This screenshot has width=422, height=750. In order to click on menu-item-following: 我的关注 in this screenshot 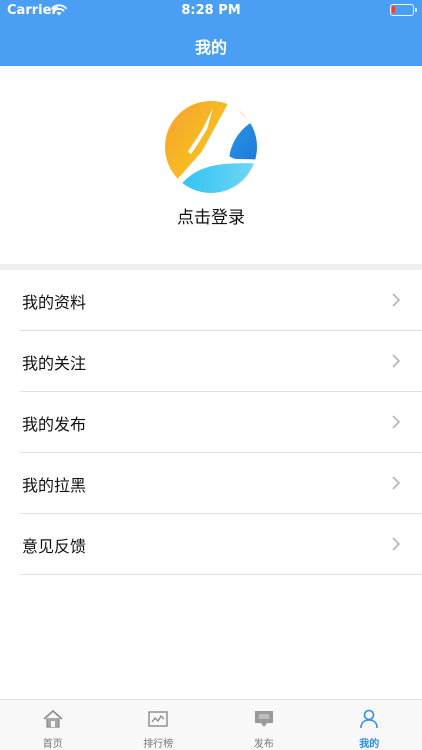, I will do `click(221, 361)`.